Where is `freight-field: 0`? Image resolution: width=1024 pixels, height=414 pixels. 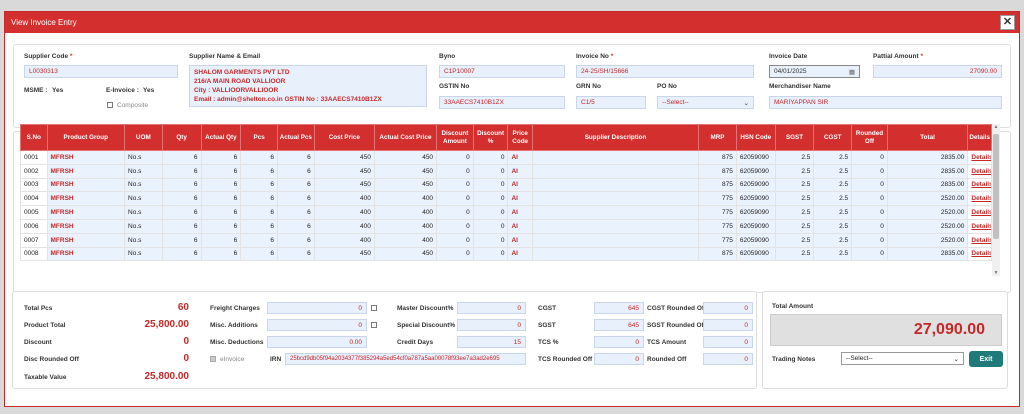
freight-field: 0 is located at coordinates (317, 308).